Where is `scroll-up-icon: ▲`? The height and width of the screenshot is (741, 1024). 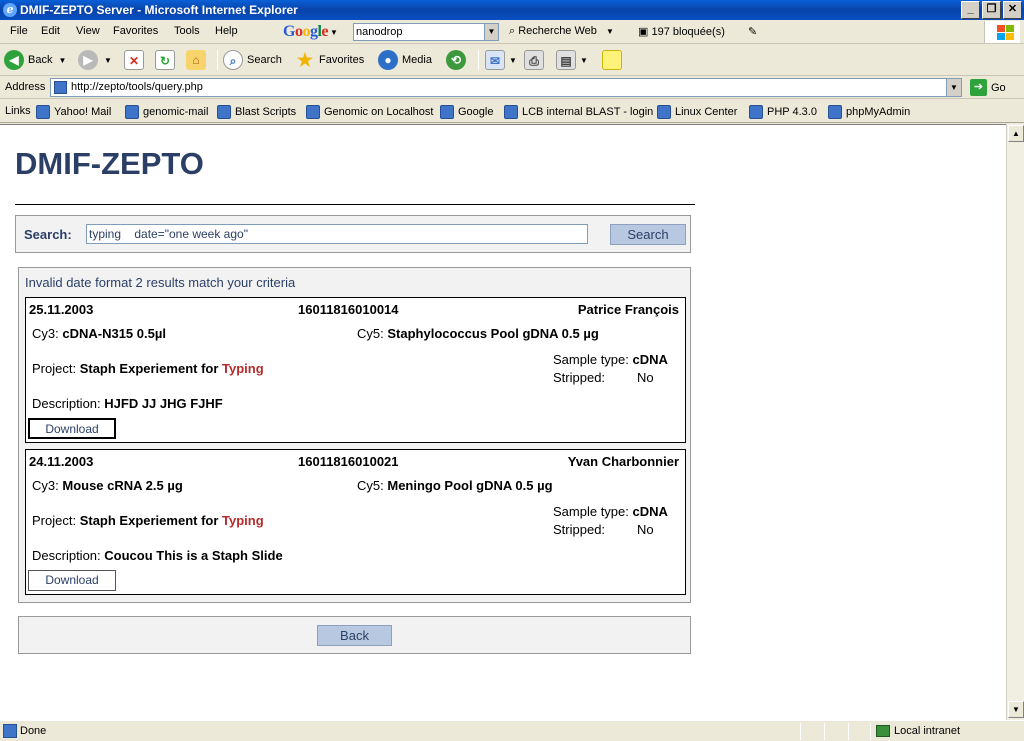
scroll-up-icon: ▲ is located at coordinates (1016, 133).